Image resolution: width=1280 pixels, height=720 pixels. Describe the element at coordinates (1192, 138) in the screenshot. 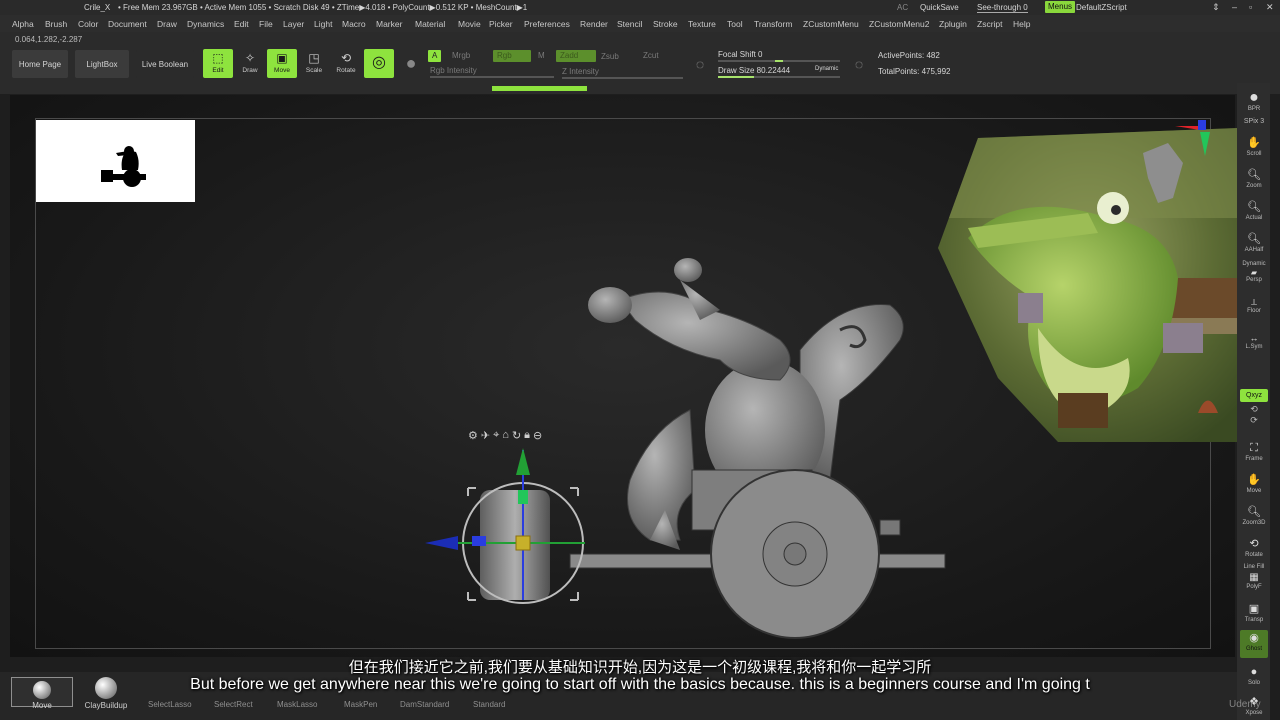

I see `axis-indicator` at that location.